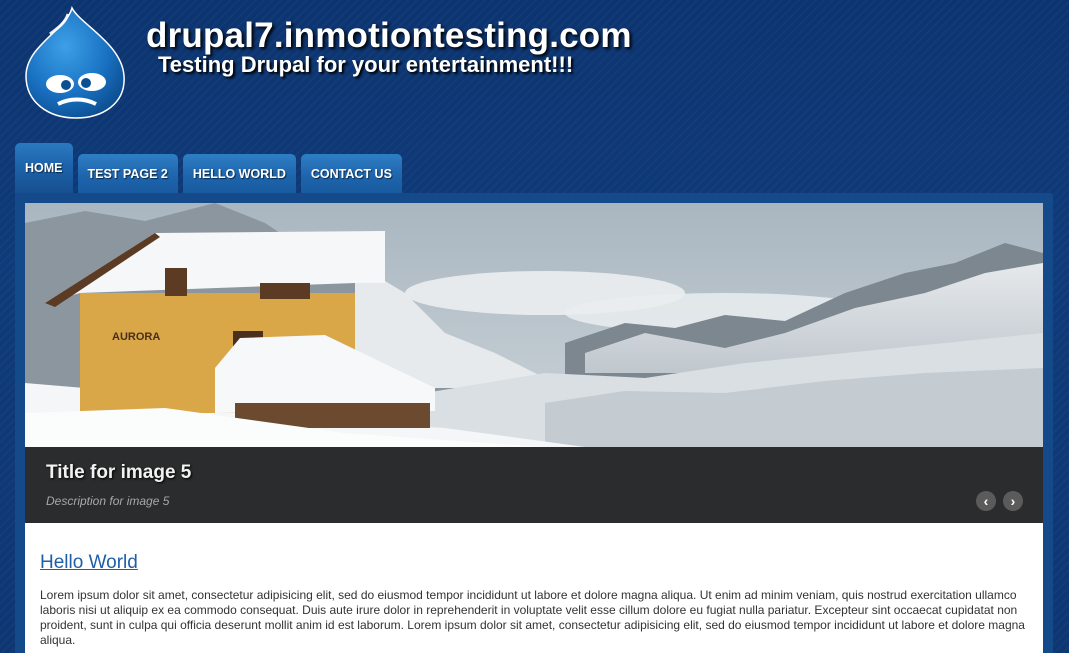  I want to click on slide-caption-description: Description for image 5, so click(108, 501).